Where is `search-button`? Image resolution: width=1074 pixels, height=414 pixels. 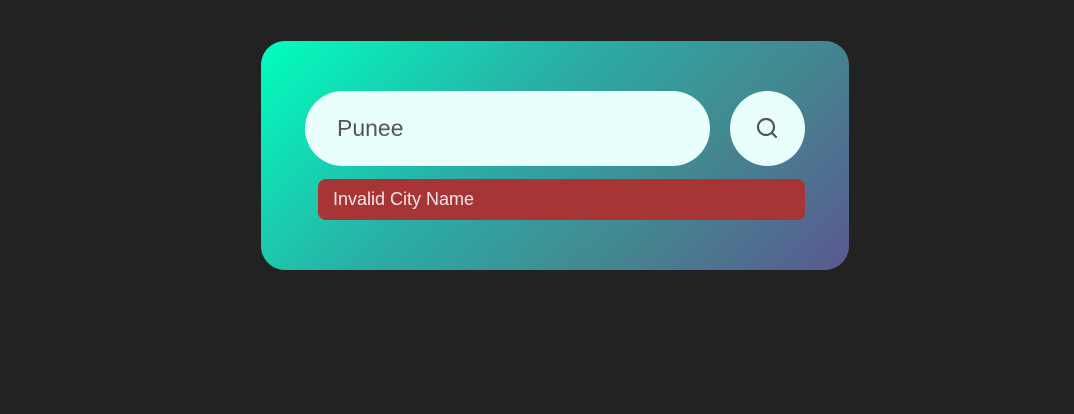 search-button is located at coordinates (767, 128).